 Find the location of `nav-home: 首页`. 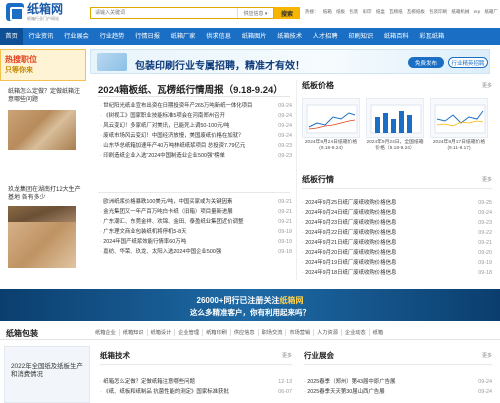

nav-home: 首页 is located at coordinates (12, 36).